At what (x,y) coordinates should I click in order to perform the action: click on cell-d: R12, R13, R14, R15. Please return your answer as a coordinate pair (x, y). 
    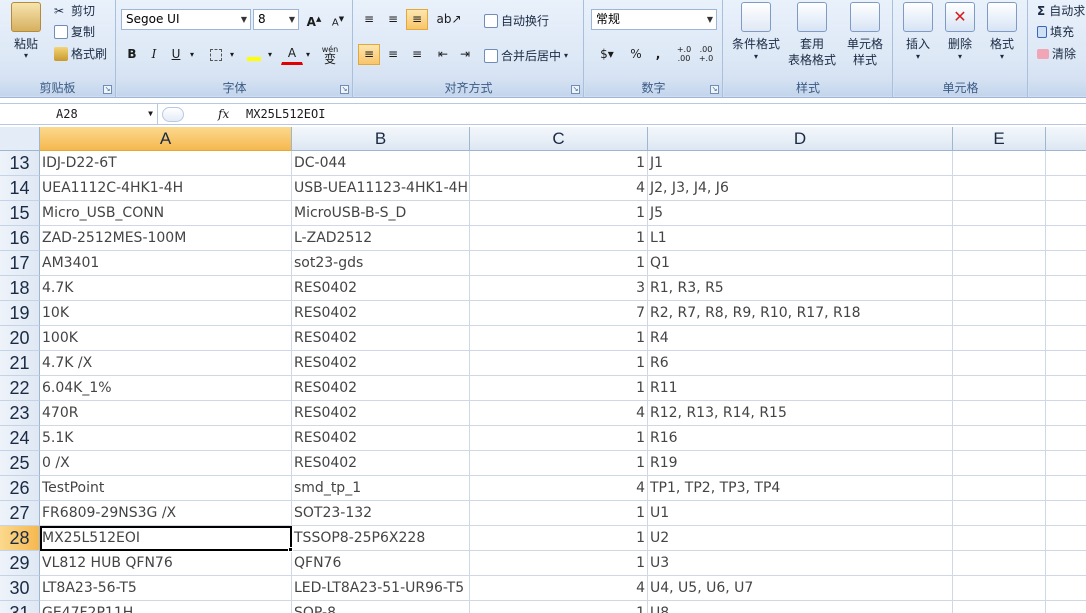
    Looking at the image, I should click on (800, 413).